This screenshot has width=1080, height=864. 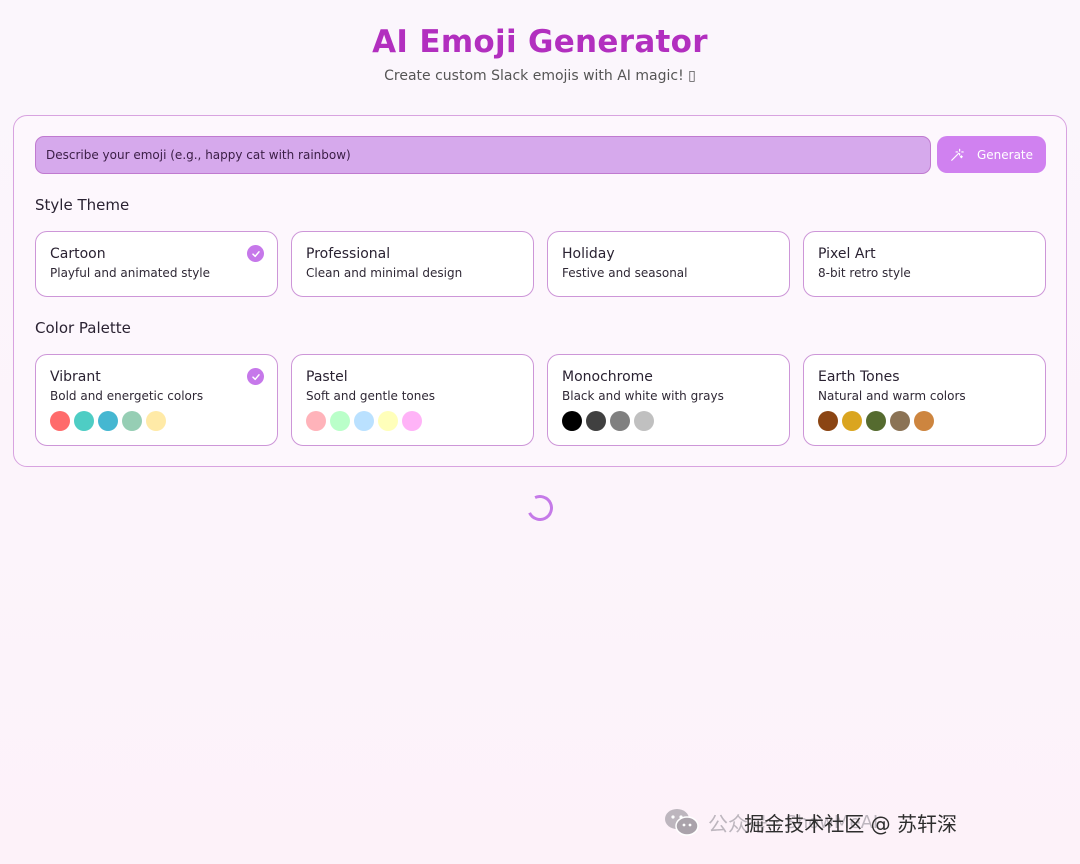 I want to click on palette-option-pastel: Pastel Soft and gentle tones, so click(x=412, y=400).